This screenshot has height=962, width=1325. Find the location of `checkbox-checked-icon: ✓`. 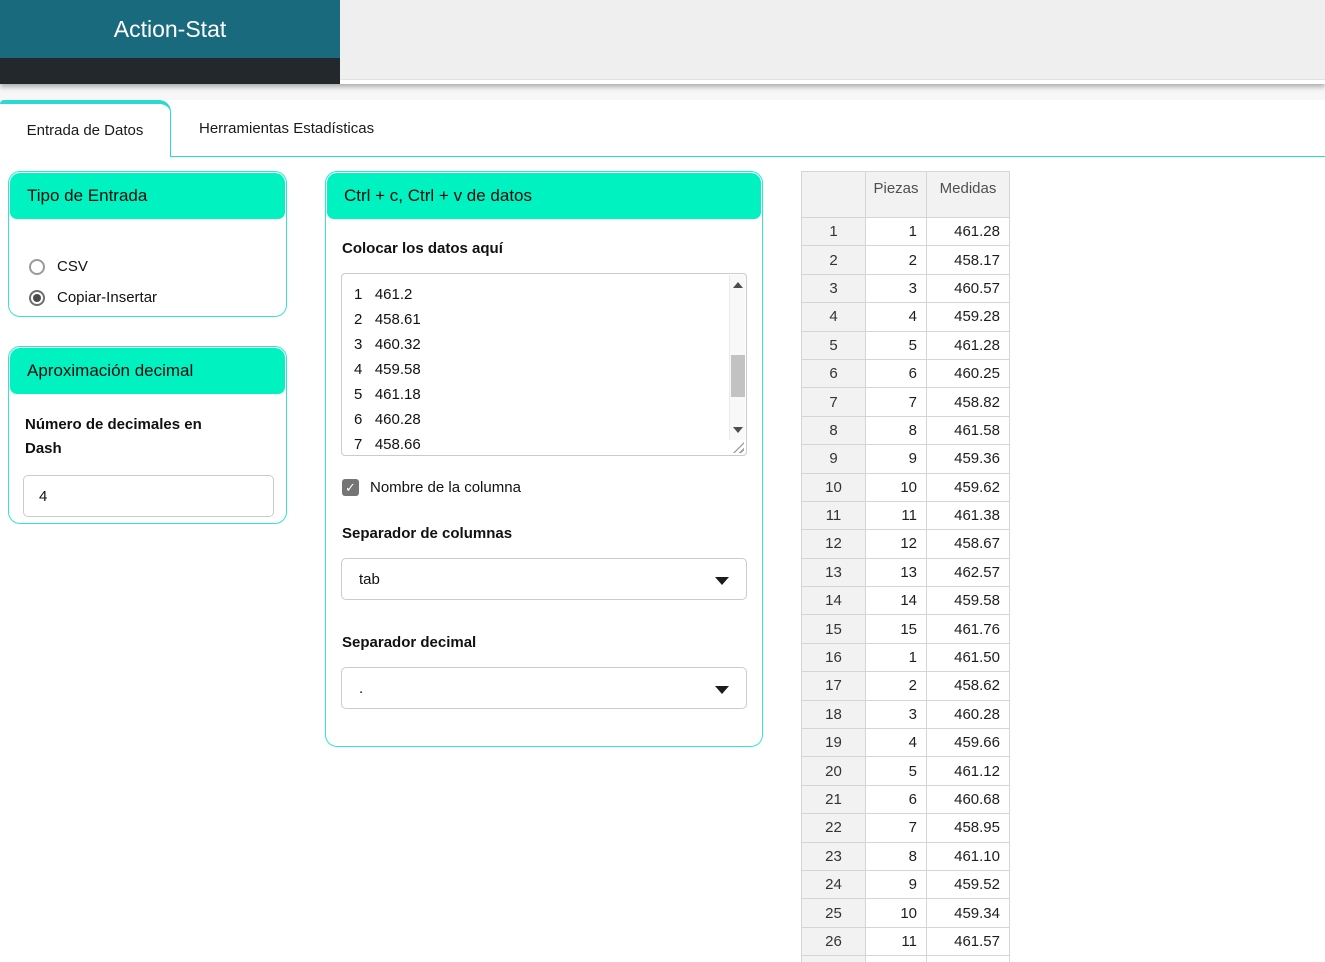

checkbox-checked-icon: ✓ is located at coordinates (350, 487).